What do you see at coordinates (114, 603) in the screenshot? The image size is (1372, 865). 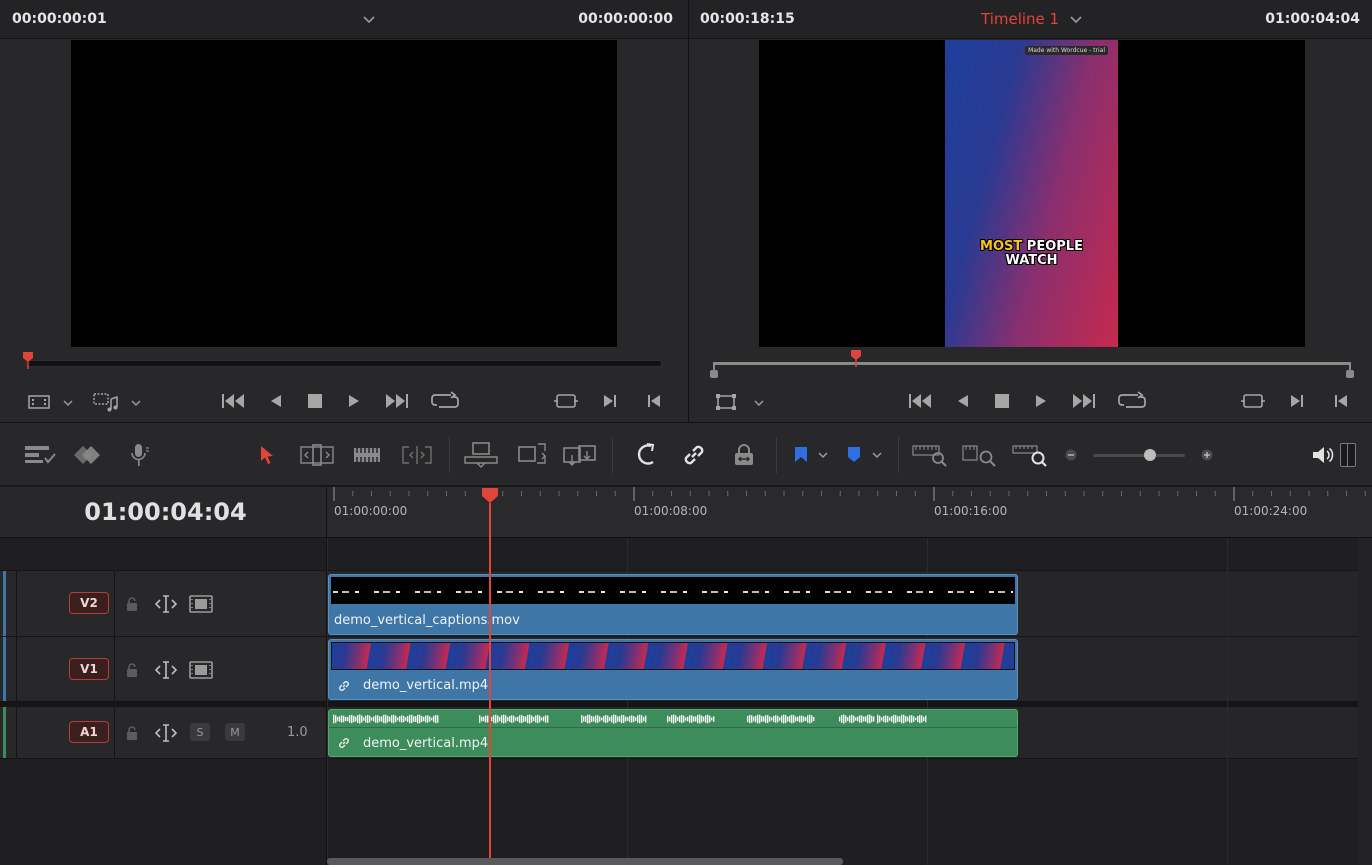 I see `track-header-divider` at bounding box center [114, 603].